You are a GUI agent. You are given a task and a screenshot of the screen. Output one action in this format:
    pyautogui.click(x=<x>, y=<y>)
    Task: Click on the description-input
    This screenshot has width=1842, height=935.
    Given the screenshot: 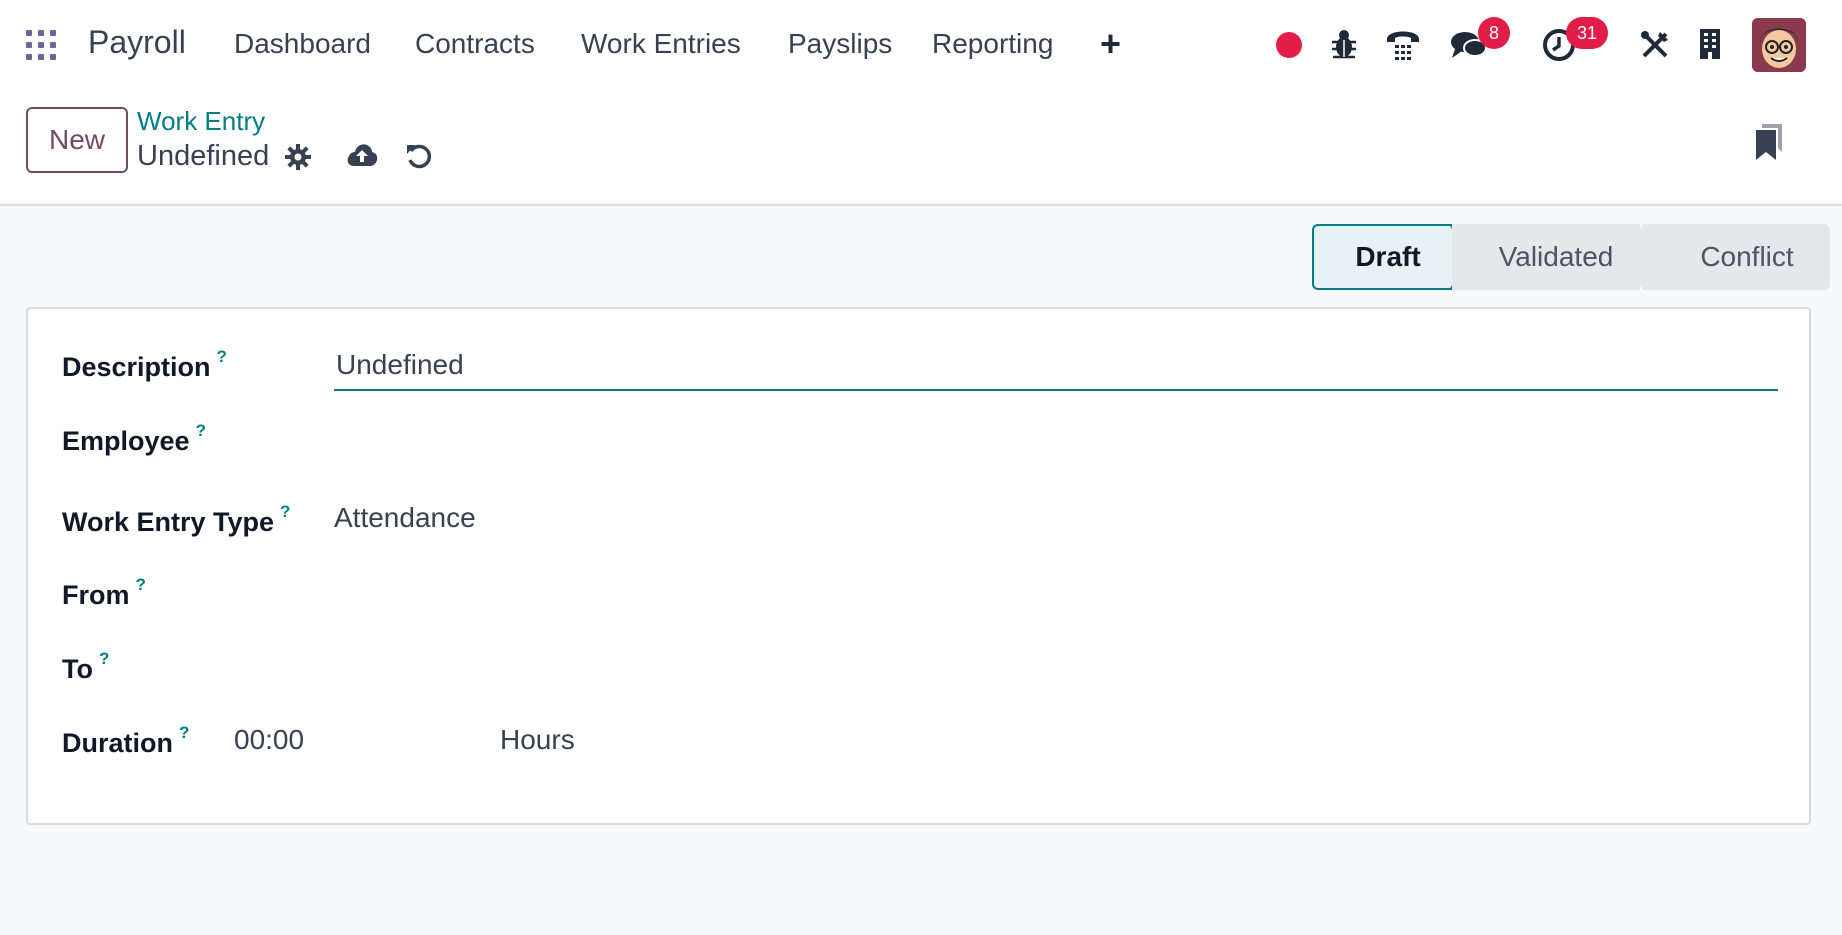 What is the action you would take?
    pyautogui.click(x=1056, y=366)
    